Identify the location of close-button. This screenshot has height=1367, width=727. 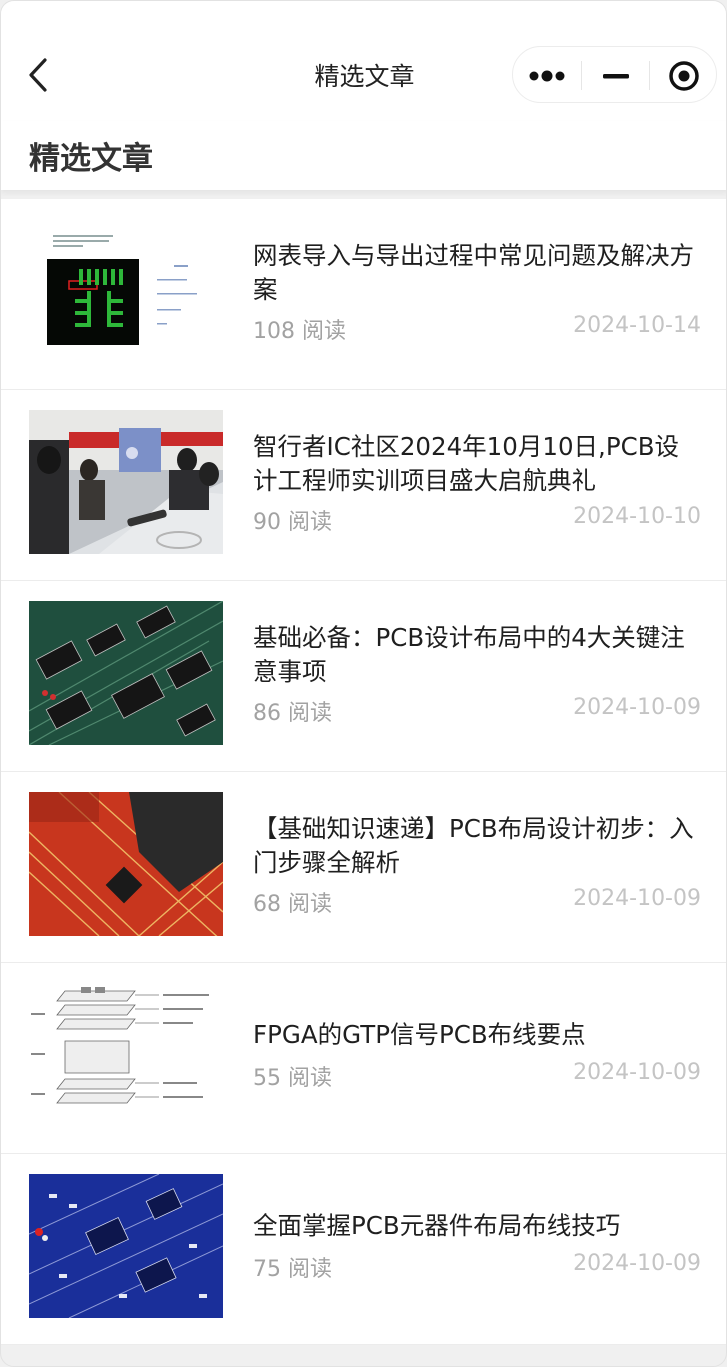
(683, 75).